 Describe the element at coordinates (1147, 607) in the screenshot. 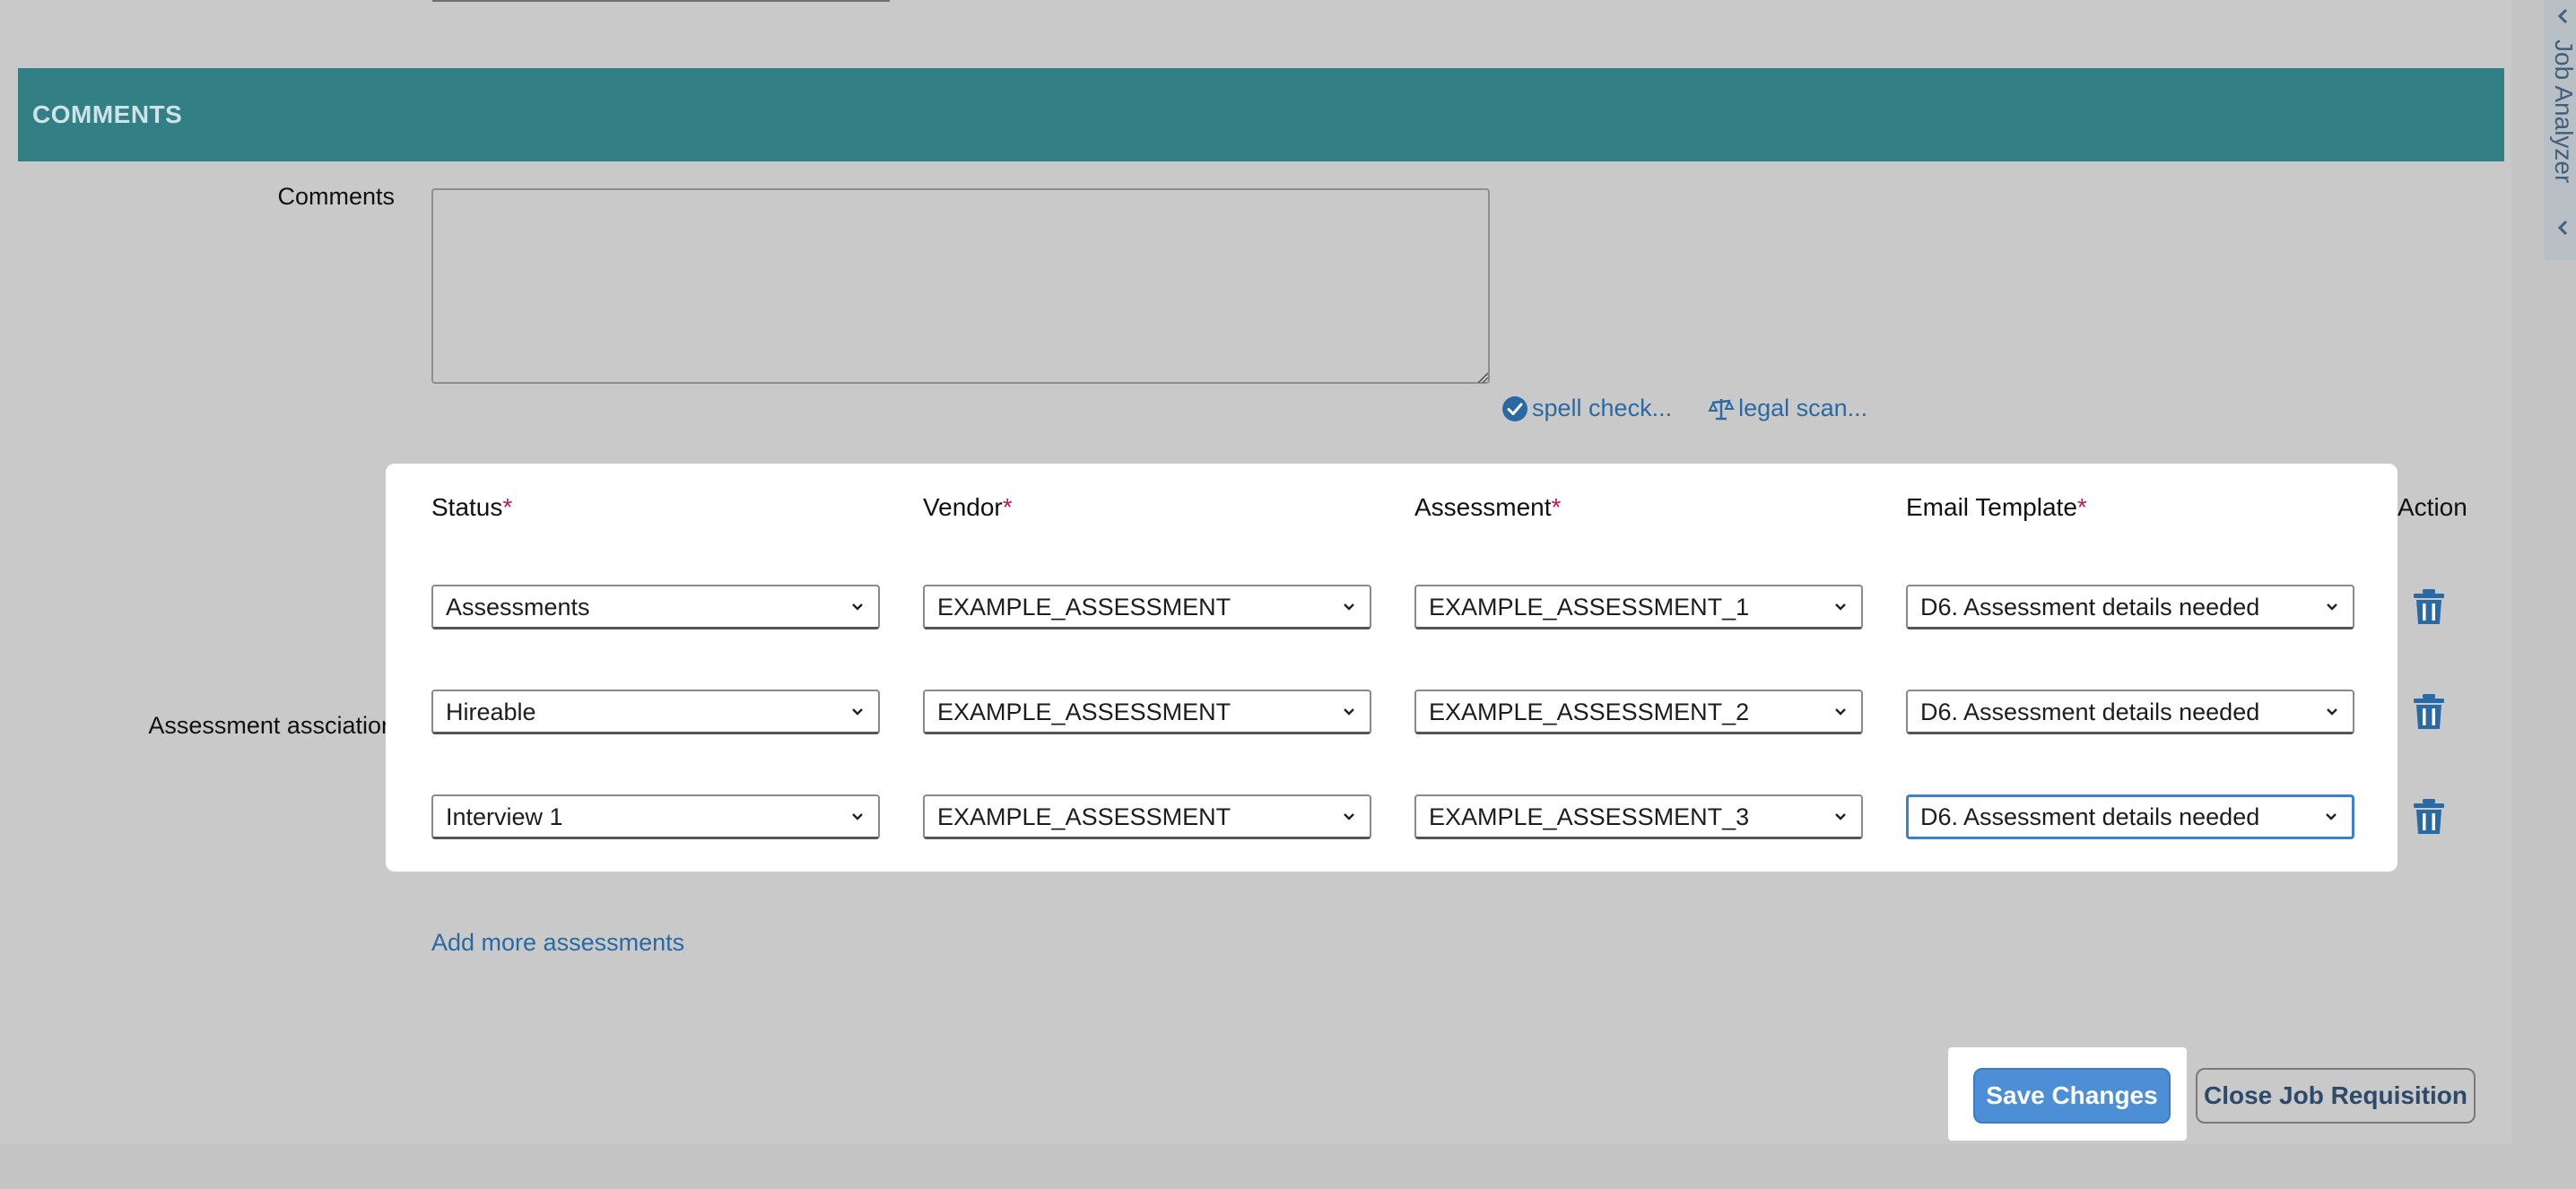

I see `vendor-select-row-1: EXAMPLE_ASSESSMENT` at that location.